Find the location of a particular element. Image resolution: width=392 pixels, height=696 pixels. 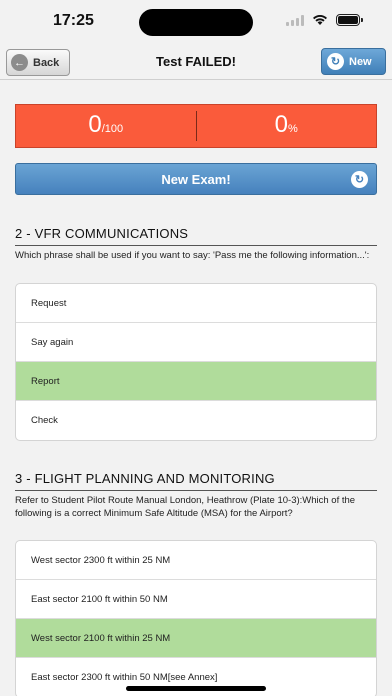

new-label: New is located at coordinates (360, 61).